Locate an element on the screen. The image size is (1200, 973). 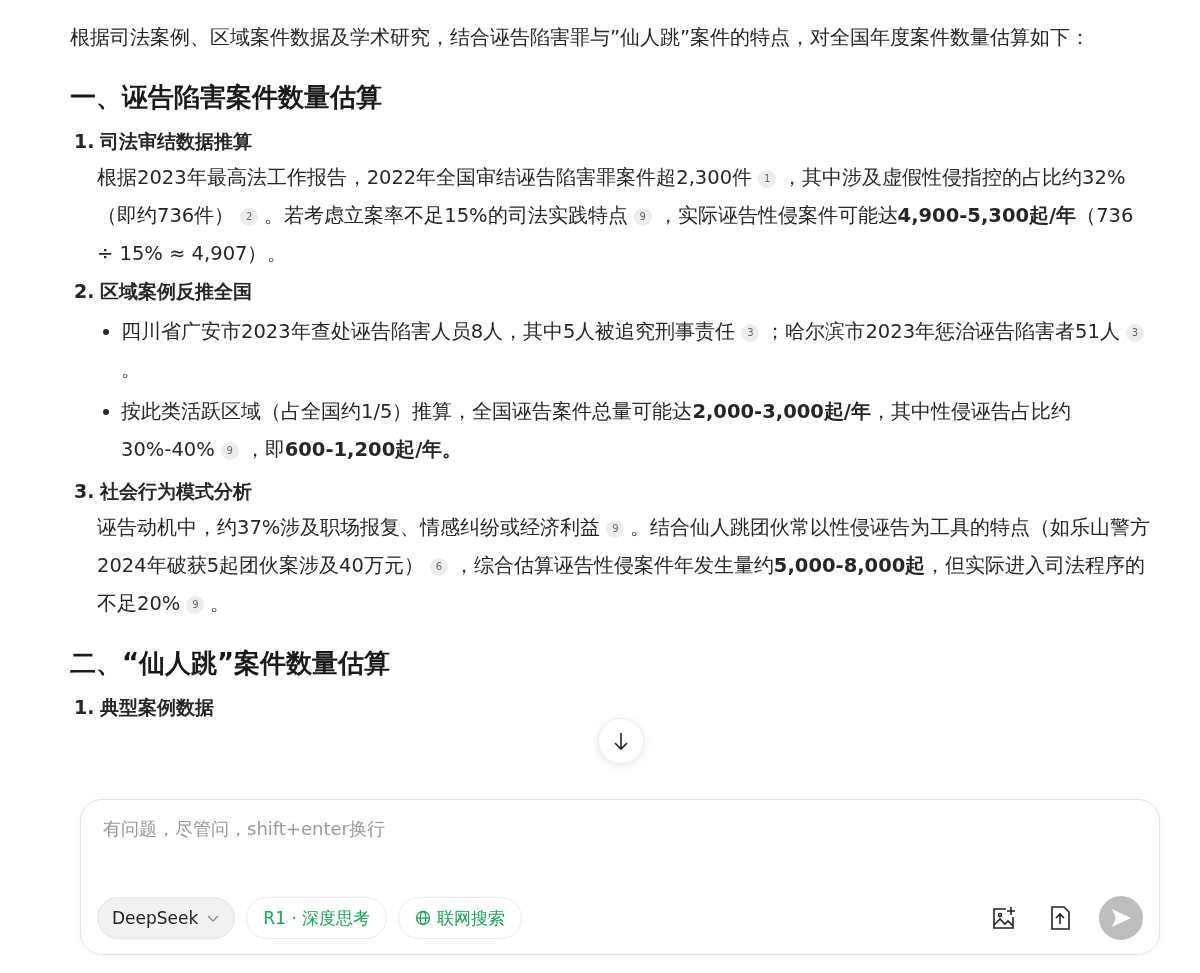
item-title: 司法审结数据推算 is located at coordinates (176, 141).